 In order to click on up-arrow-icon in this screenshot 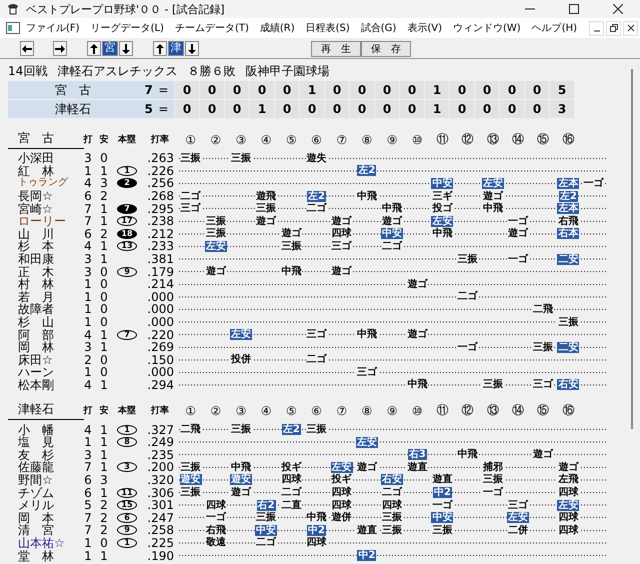, I will do `click(160, 49)`.